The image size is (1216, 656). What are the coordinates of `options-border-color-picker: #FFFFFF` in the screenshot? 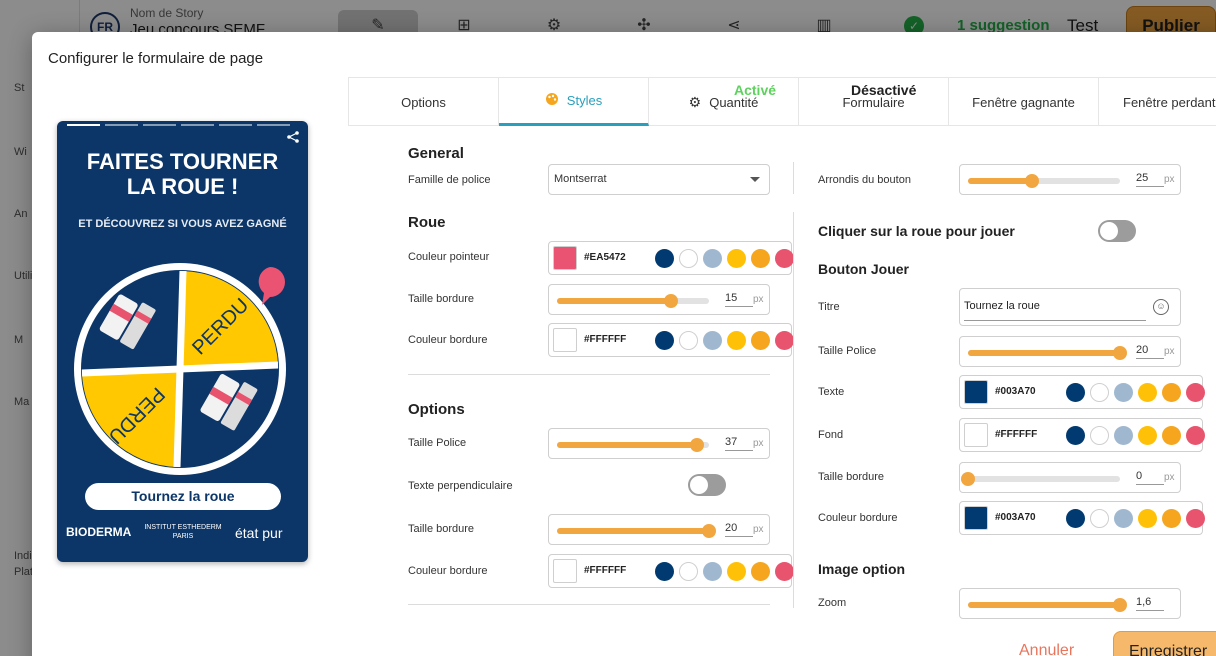 It's located at (671, 571).